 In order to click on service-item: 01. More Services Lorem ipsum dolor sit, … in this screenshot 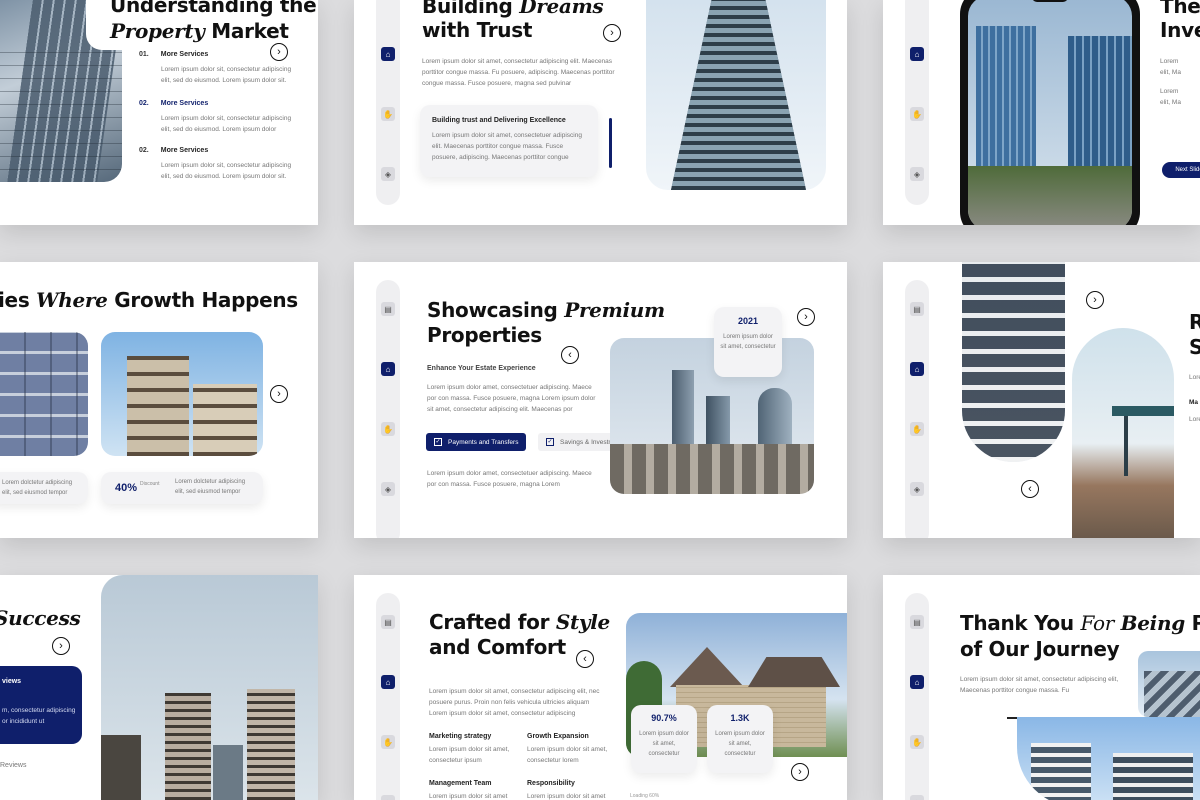, I will do `click(219, 68)`.